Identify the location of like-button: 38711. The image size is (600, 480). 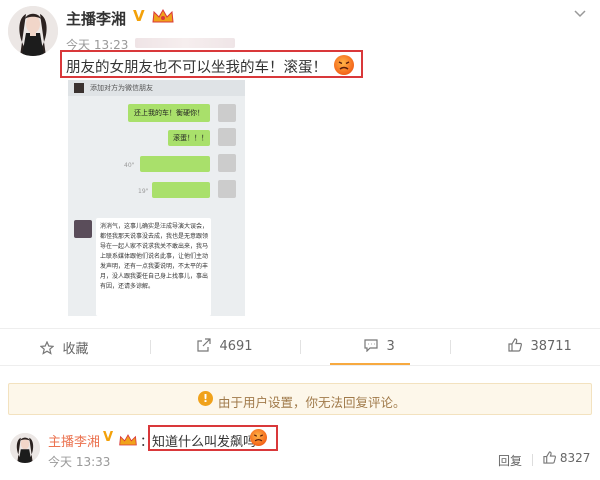
(540, 346).